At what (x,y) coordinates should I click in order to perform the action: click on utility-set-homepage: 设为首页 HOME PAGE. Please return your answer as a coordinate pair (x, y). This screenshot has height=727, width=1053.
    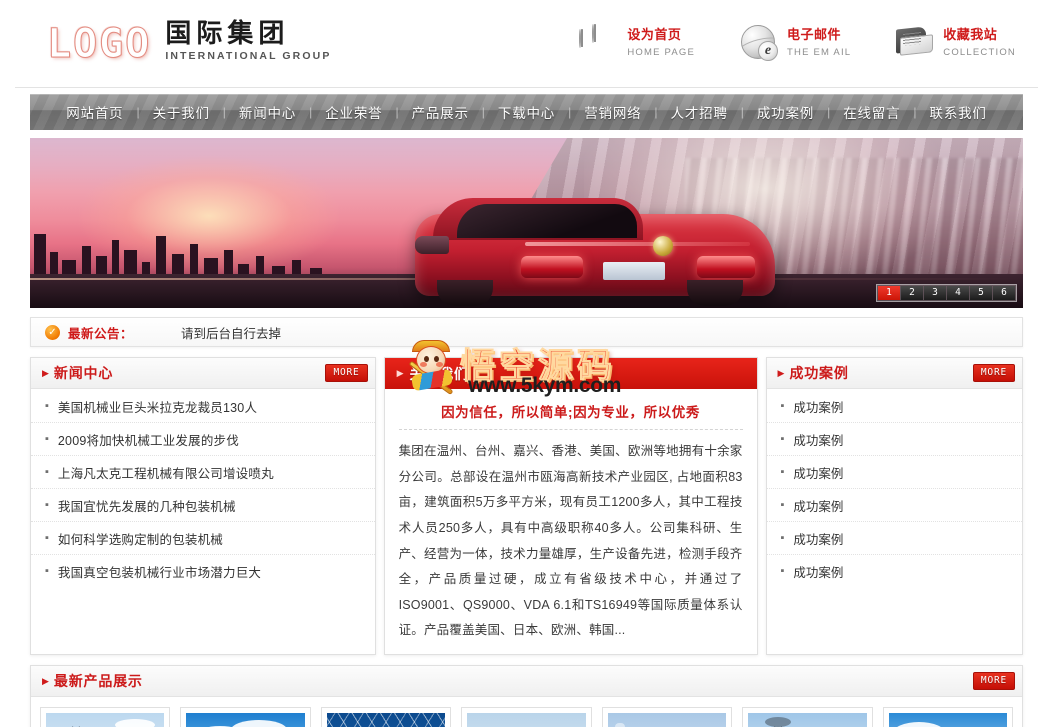
    Looking at the image, I should click on (637, 42).